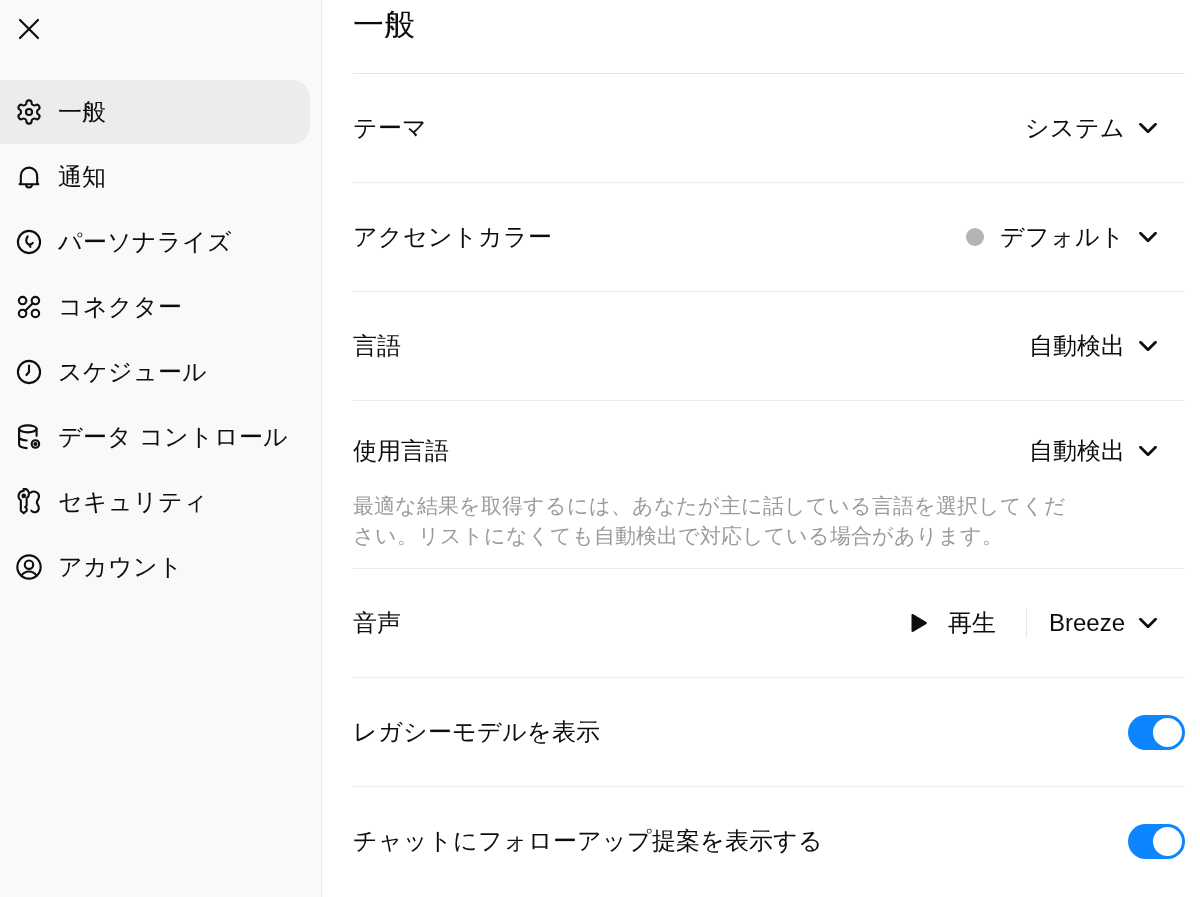 Image resolution: width=1200 pixels, height=897 pixels. Describe the element at coordinates (29, 437) in the screenshot. I see `database-gear-icon` at that location.